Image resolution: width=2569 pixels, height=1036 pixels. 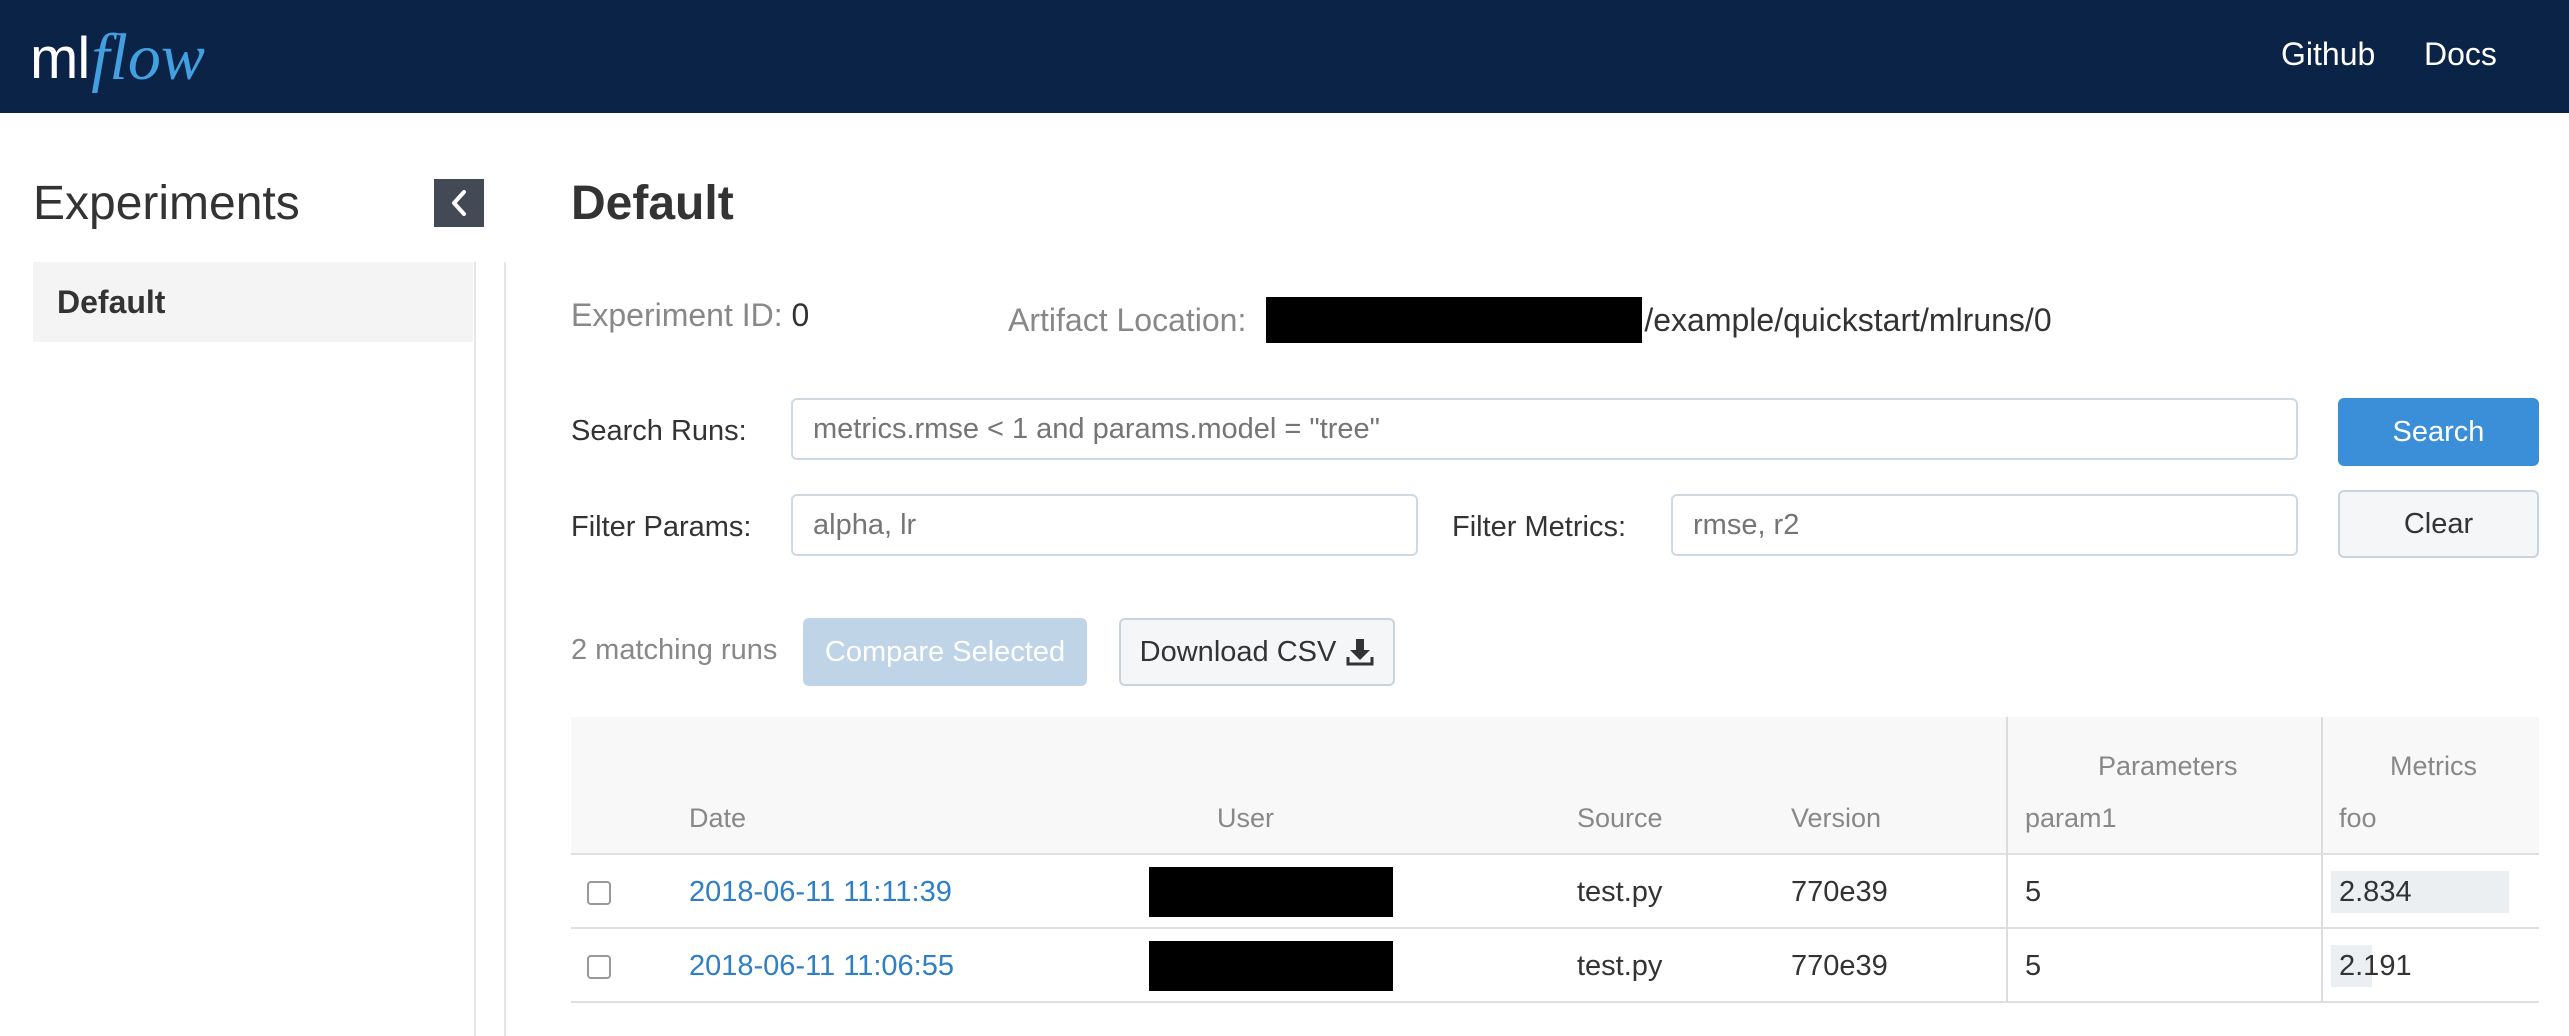 I want to click on filter-params-input, so click(x=1104, y=525).